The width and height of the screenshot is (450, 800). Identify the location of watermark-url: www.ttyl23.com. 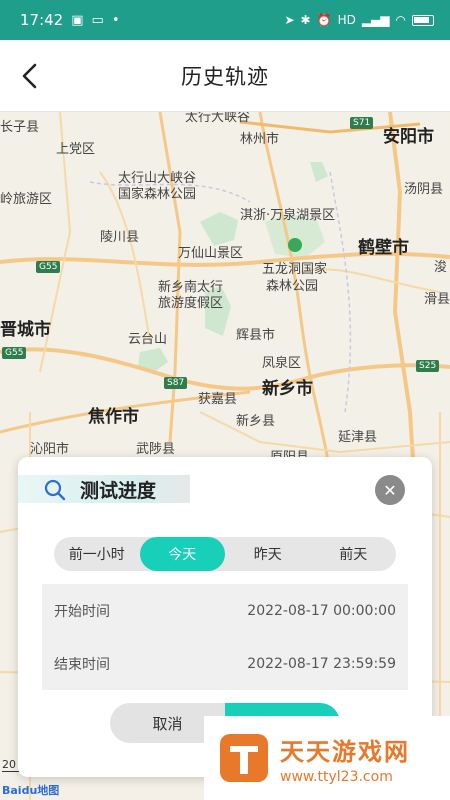
(336, 776).